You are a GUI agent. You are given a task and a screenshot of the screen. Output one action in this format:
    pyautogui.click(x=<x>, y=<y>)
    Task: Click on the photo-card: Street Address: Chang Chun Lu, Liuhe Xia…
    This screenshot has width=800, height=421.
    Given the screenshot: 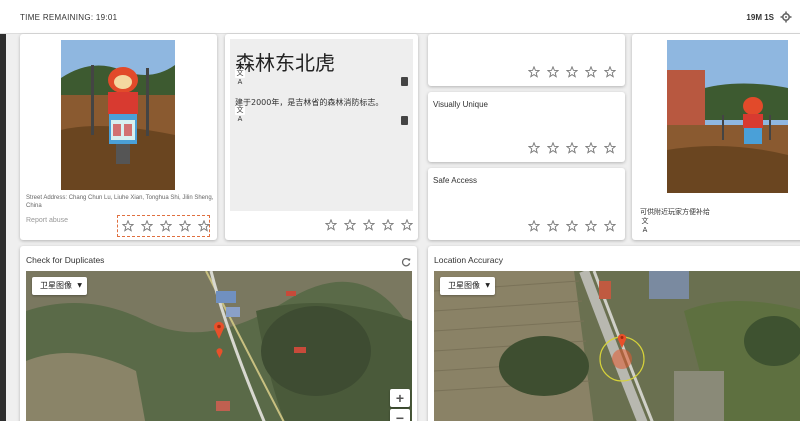 What is the action you would take?
    pyautogui.click(x=118, y=137)
    